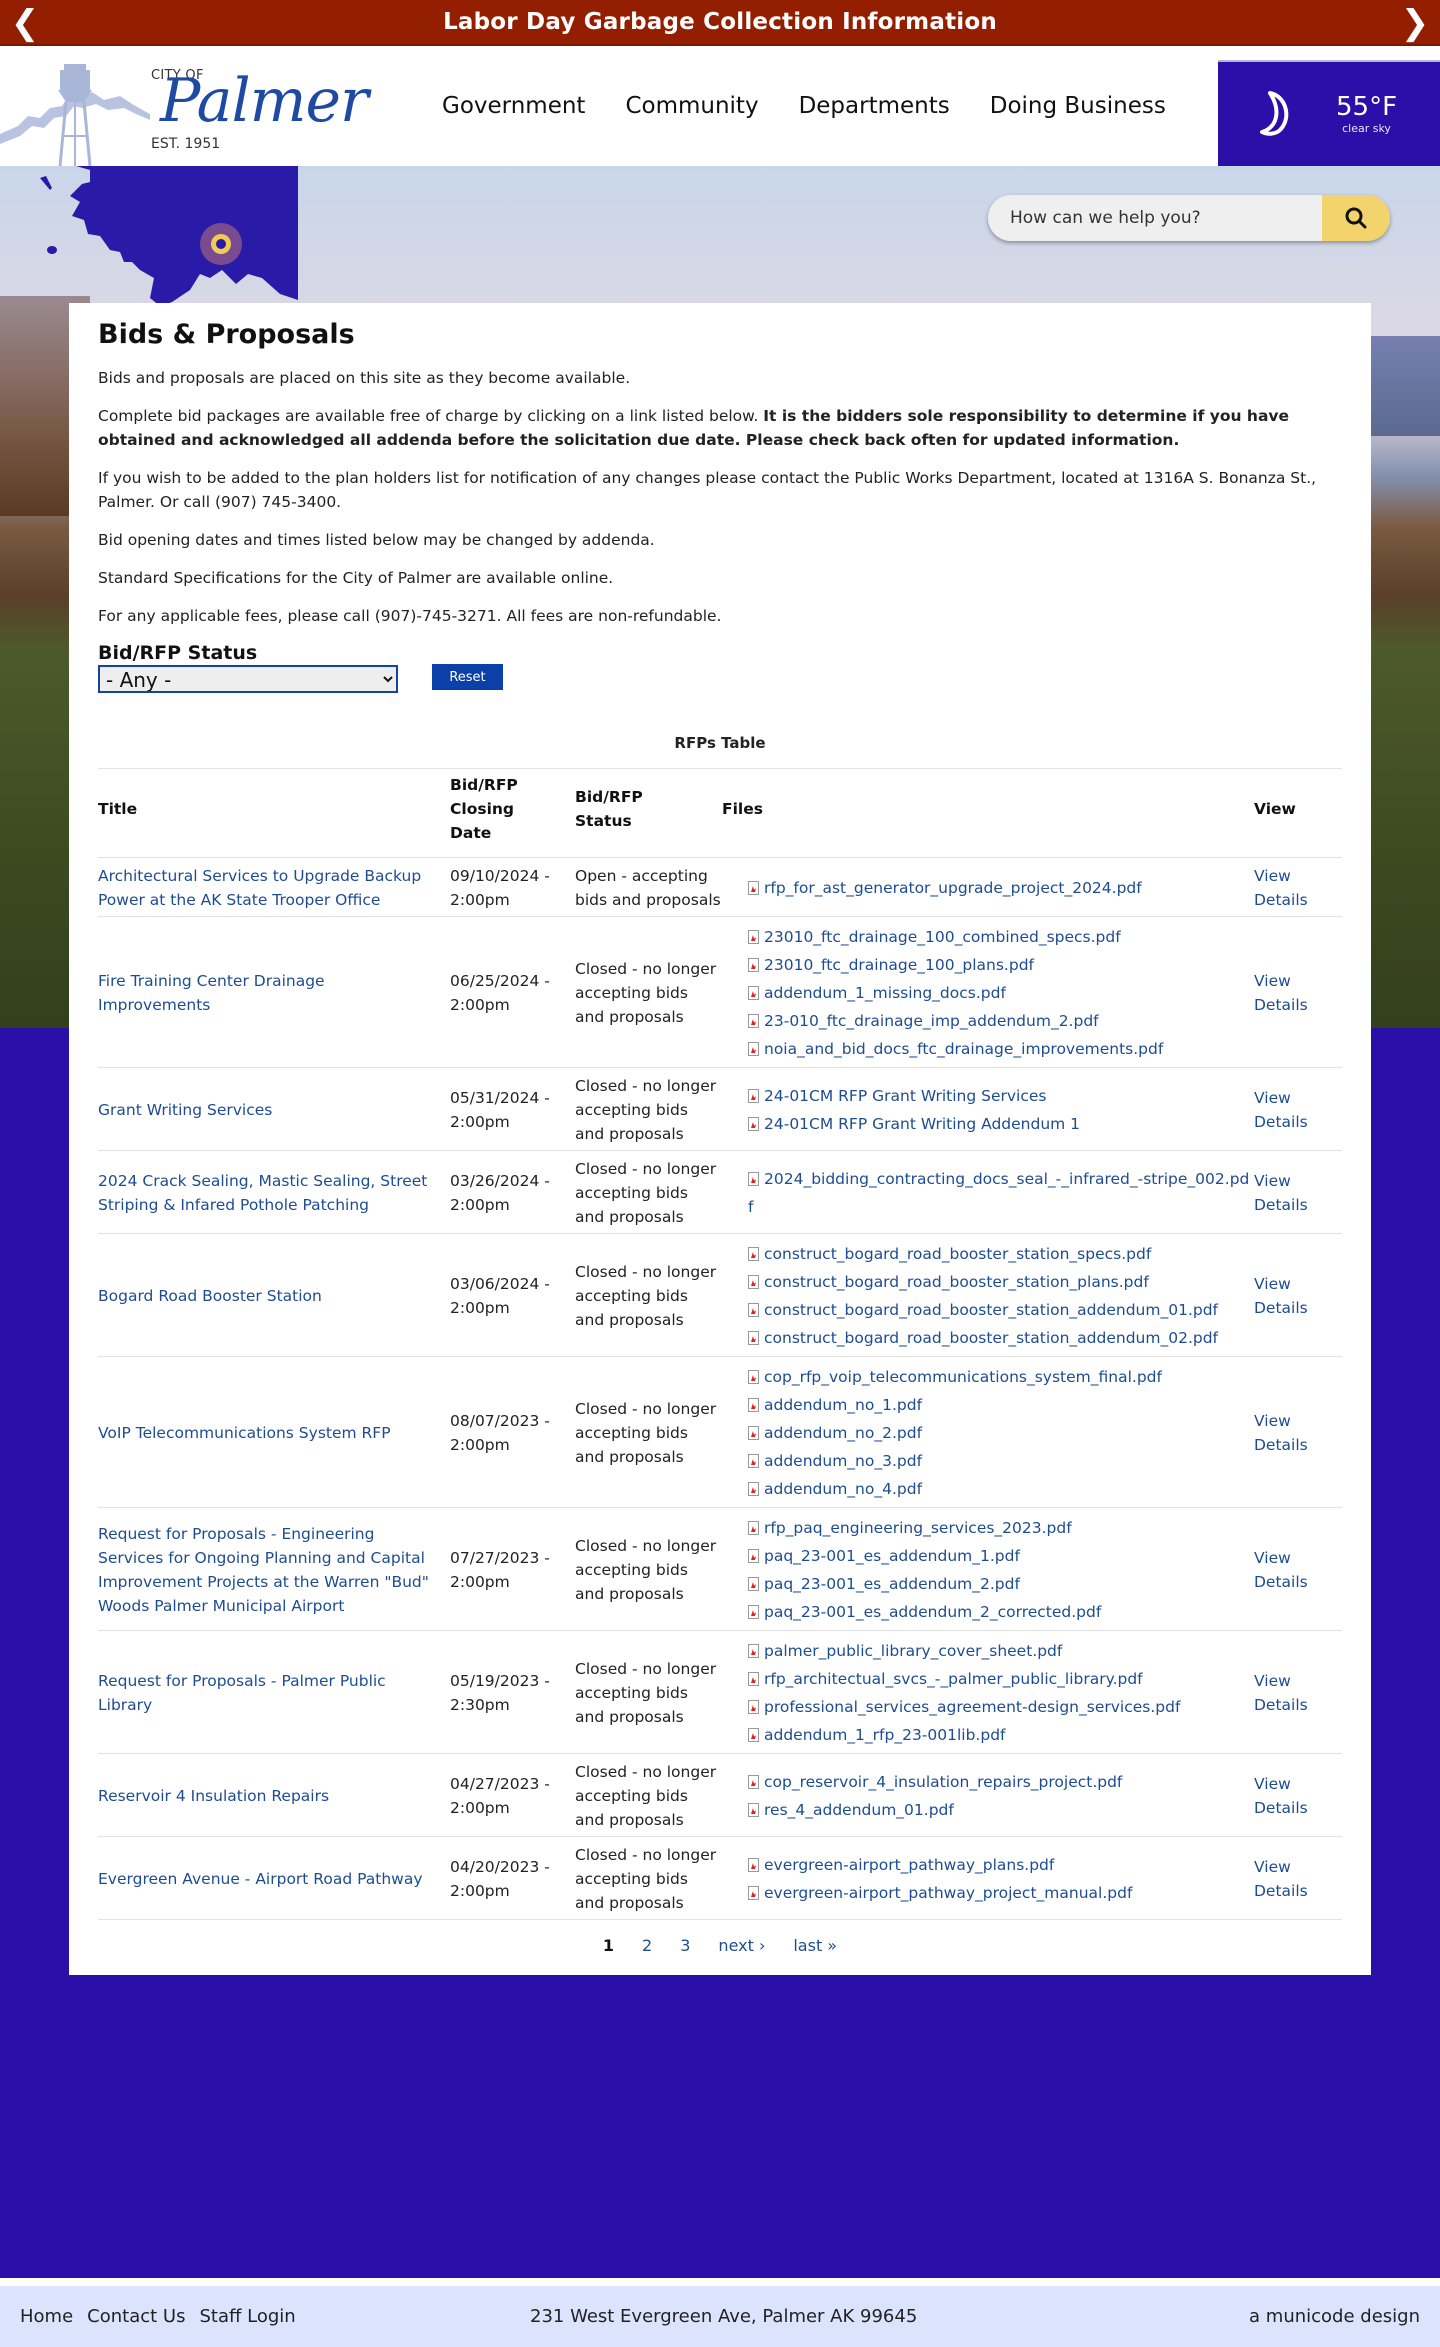 This screenshot has width=1440, height=2347. What do you see at coordinates (46, 2316) in the screenshot?
I see `footer-home-link: Home` at bounding box center [46, 2316].